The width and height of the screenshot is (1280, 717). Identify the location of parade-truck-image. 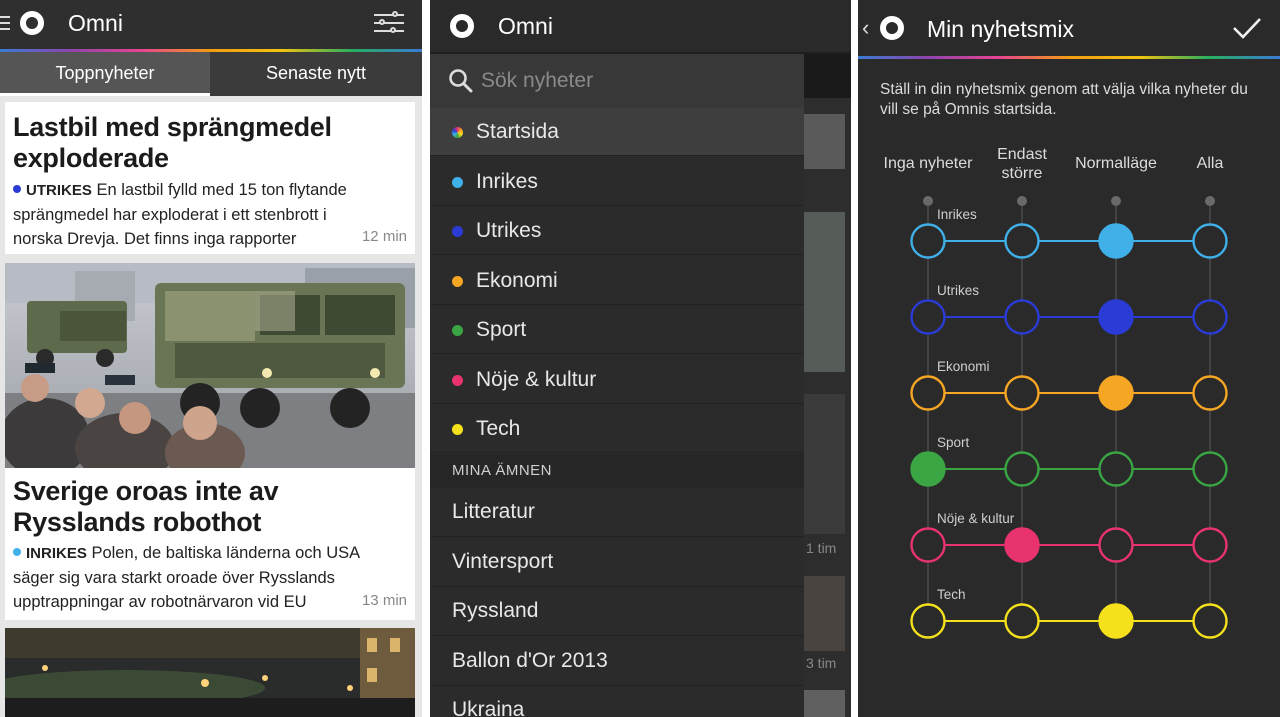
(210, 365).